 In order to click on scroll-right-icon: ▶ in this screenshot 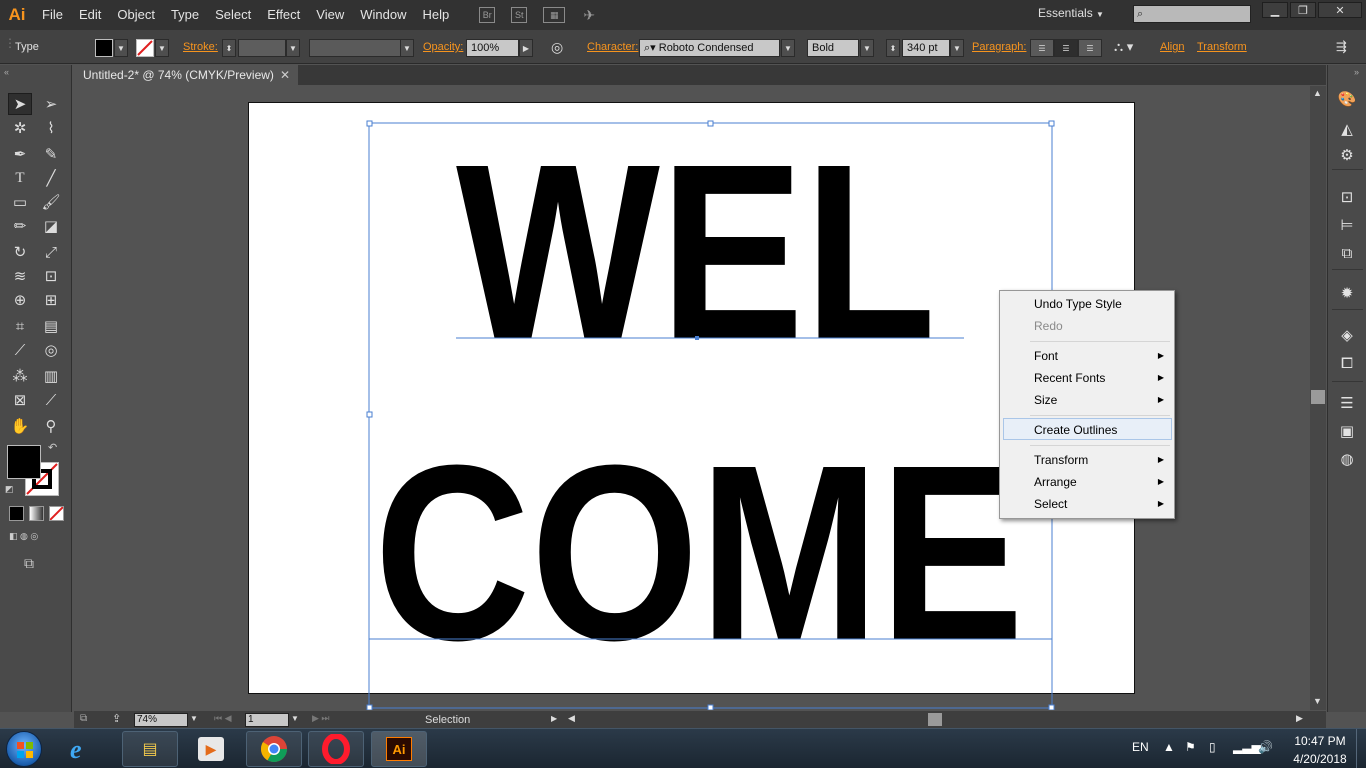, I will do `click(1299, 718)`.